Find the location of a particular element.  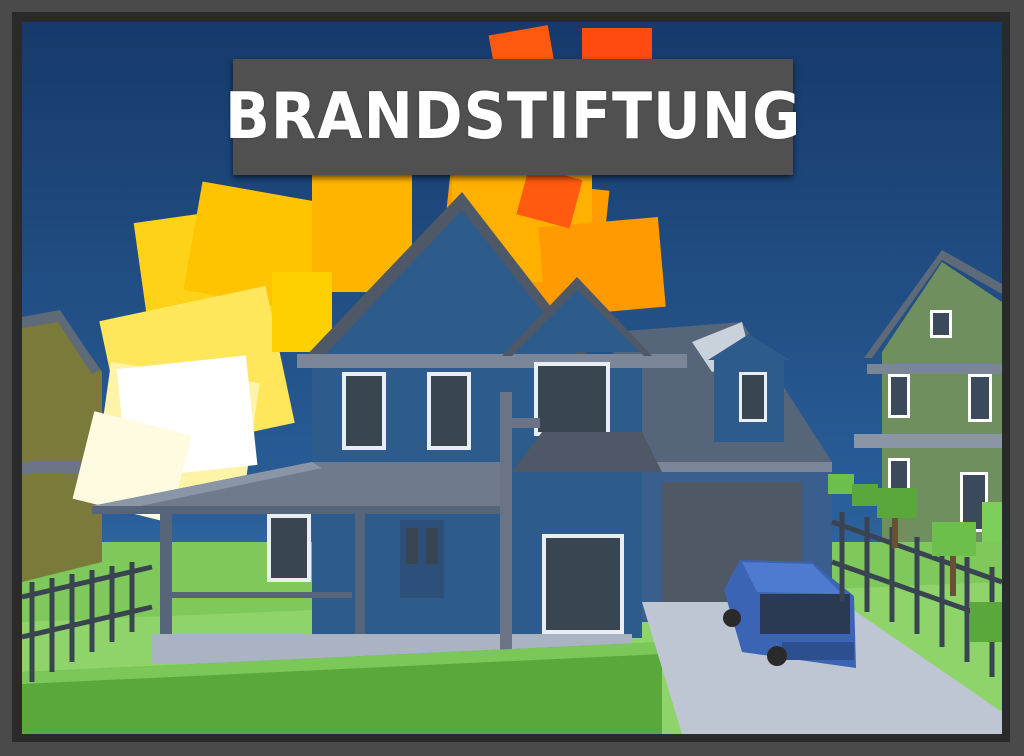

title-banner: BRANDSTIFTUNG is located at coordinates (512, 117).